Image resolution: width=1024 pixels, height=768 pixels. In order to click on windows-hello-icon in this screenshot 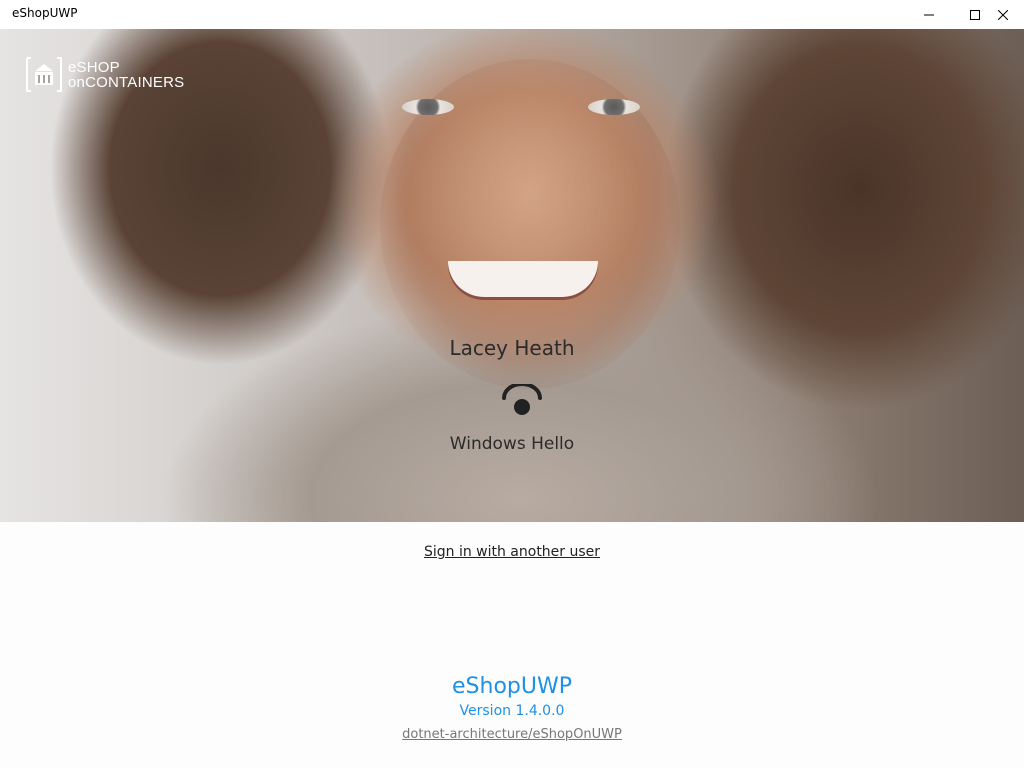, I will do `click(522, 401)`.